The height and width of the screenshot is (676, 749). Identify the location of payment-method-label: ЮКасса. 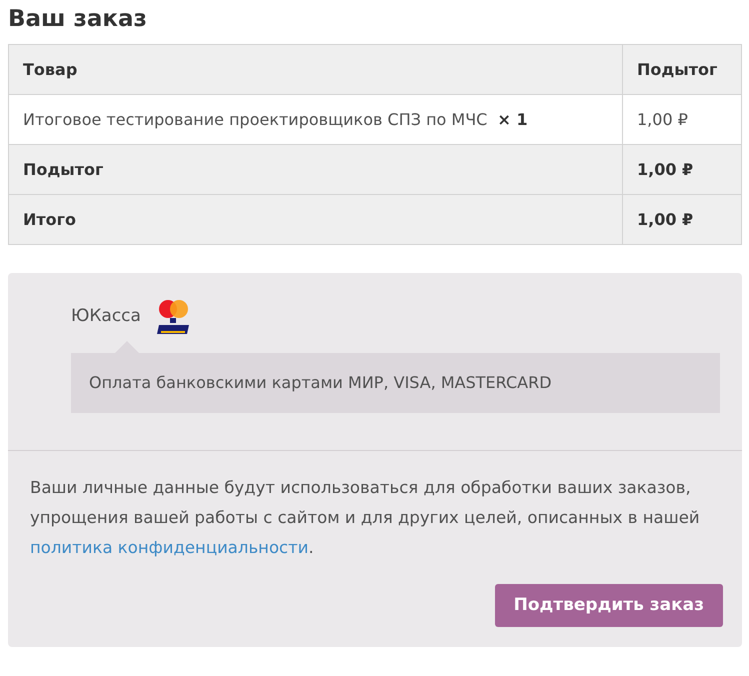
(106, 317).